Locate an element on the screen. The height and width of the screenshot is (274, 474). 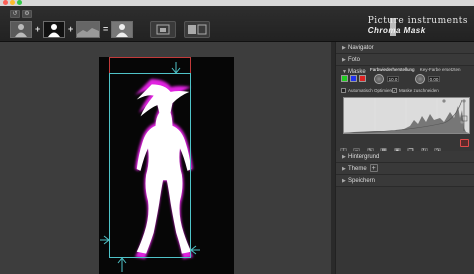
section-hintergrund: ▶ Hintergrund is located at coordinates (405, 157).